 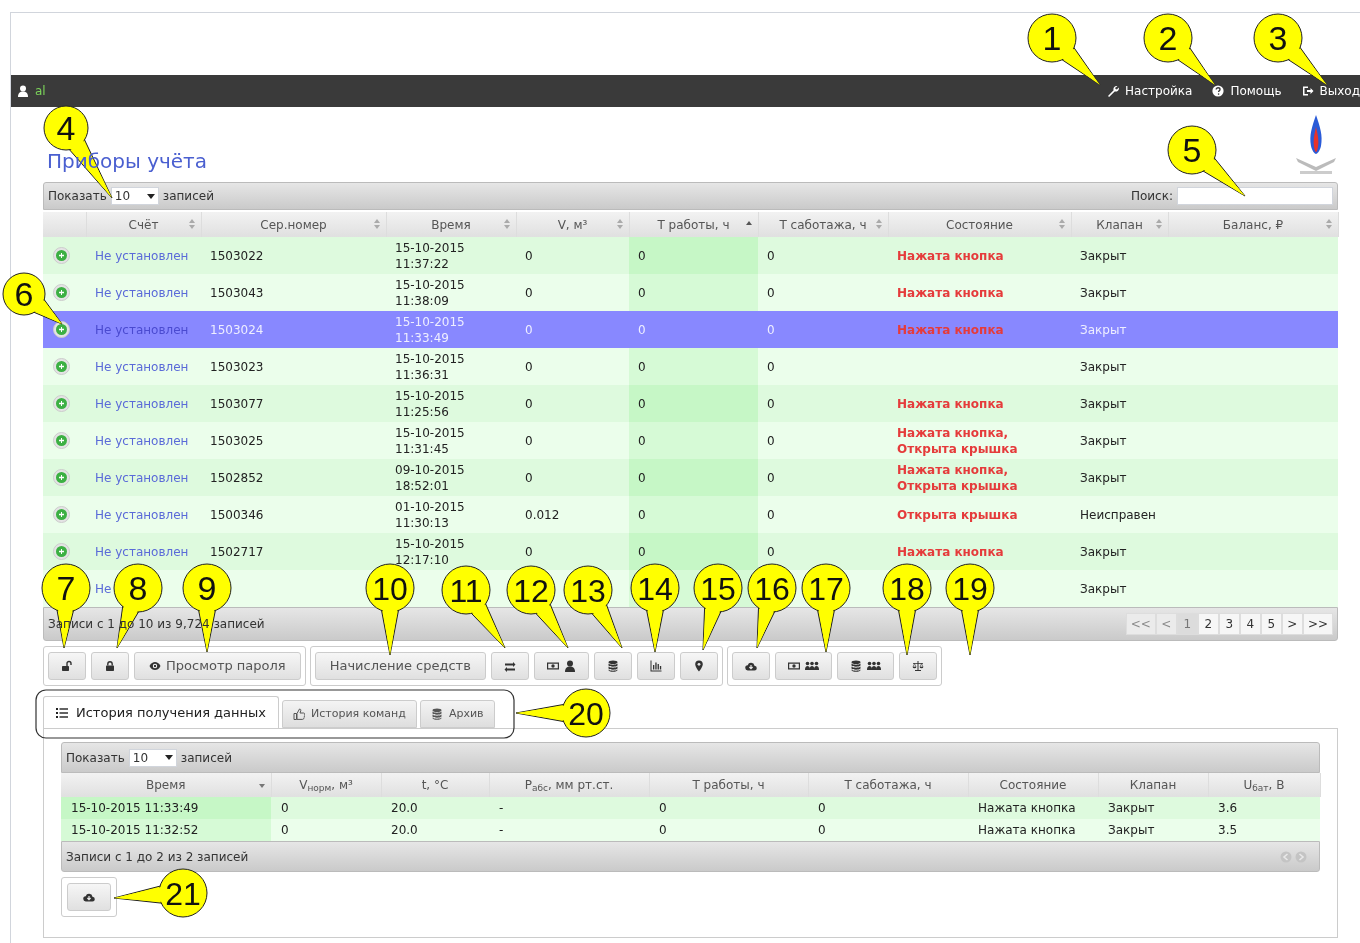 I want to click on database-icon, so click(x=436, y=714).